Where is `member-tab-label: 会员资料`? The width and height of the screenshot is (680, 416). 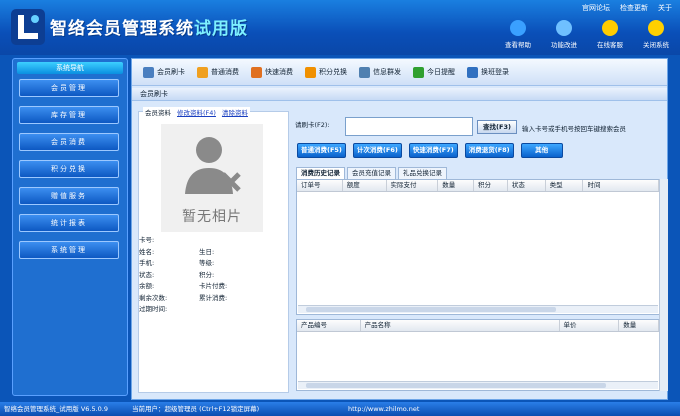 member-tab-label: 会员资料 is located at coordinates (158, 113).